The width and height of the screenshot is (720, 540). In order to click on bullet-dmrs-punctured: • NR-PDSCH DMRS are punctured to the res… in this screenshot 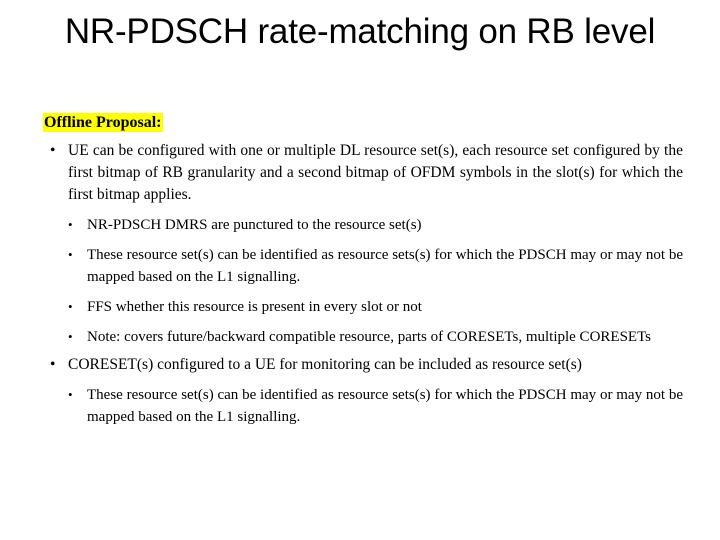, I will do `click(375, 221)`.